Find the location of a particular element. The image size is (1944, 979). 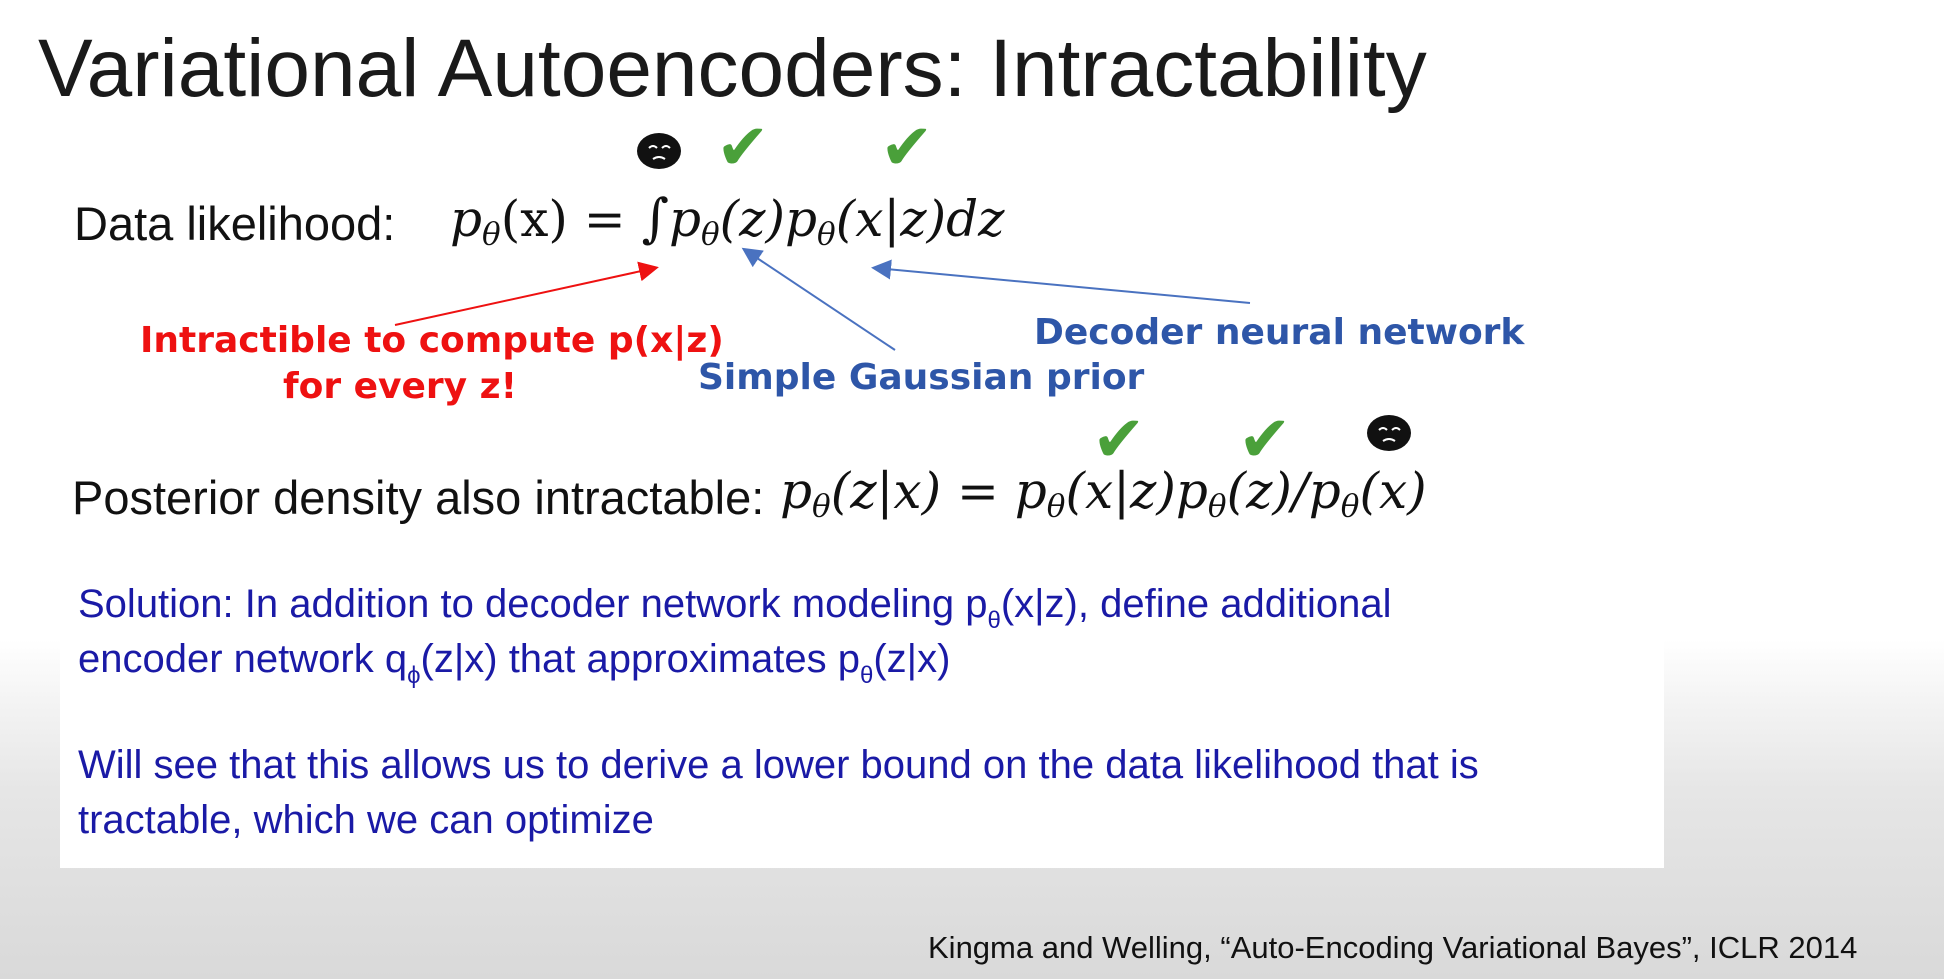

post-b-arg: (x|z) is located at coordinates (1120, 491).